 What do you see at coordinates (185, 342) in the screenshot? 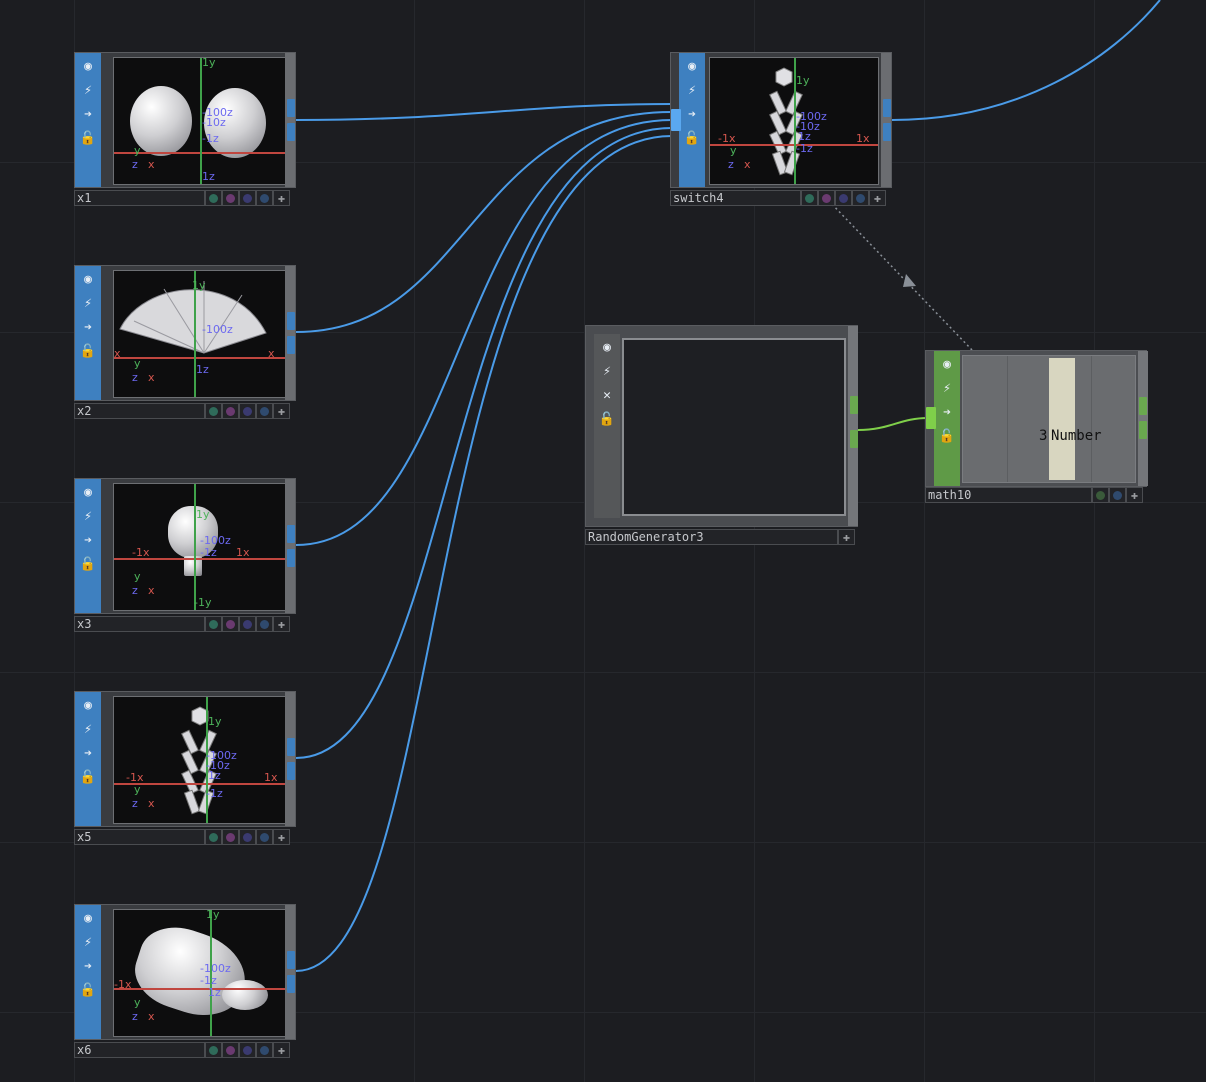
I see `node-x2: ◉ ⚡ ➔ 🔓 1y -100z 1z x x y z x x2 ✚` at bounding box center [185, 342].